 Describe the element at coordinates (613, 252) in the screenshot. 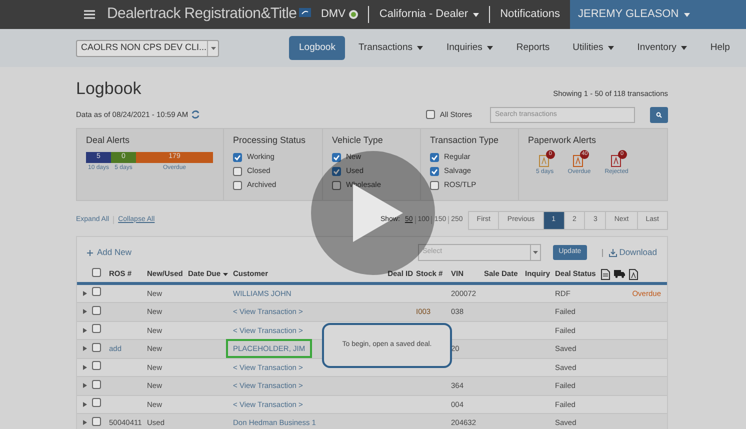

I see `download-icon` at that location.